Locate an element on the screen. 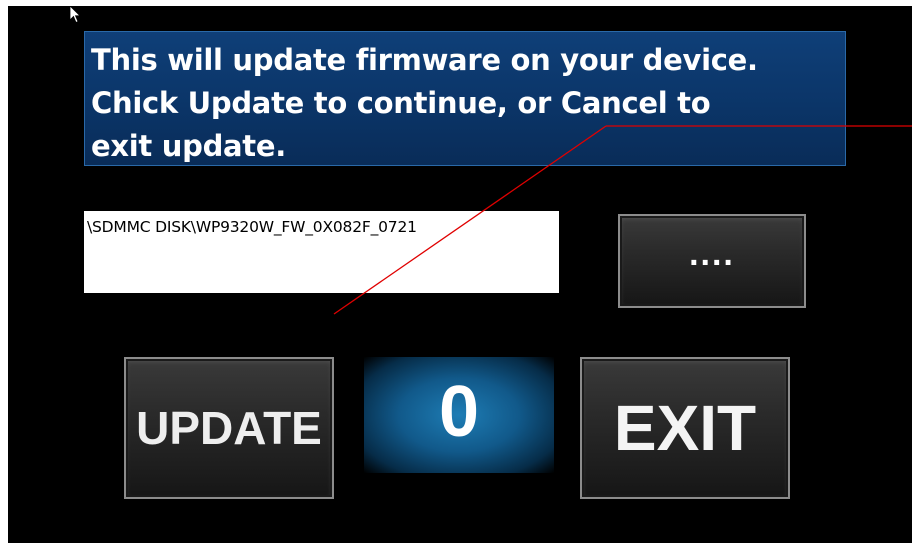 Image resolution: width=912 pixels, height=551 pixels. mouse-pointer-icon is located at coordinates (75, 15).